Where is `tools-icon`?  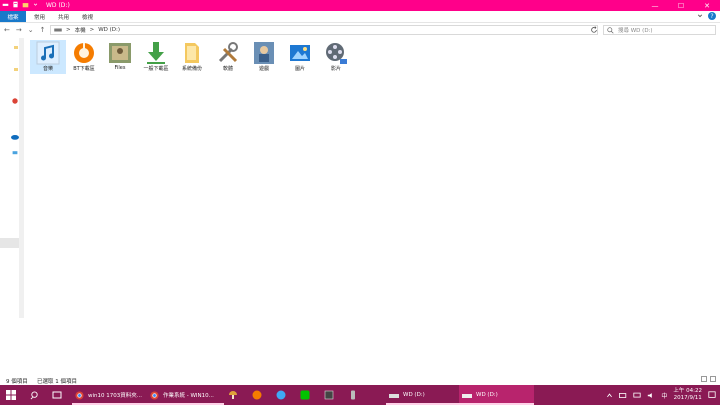
tools-icon is located at coordinates (228, 52).